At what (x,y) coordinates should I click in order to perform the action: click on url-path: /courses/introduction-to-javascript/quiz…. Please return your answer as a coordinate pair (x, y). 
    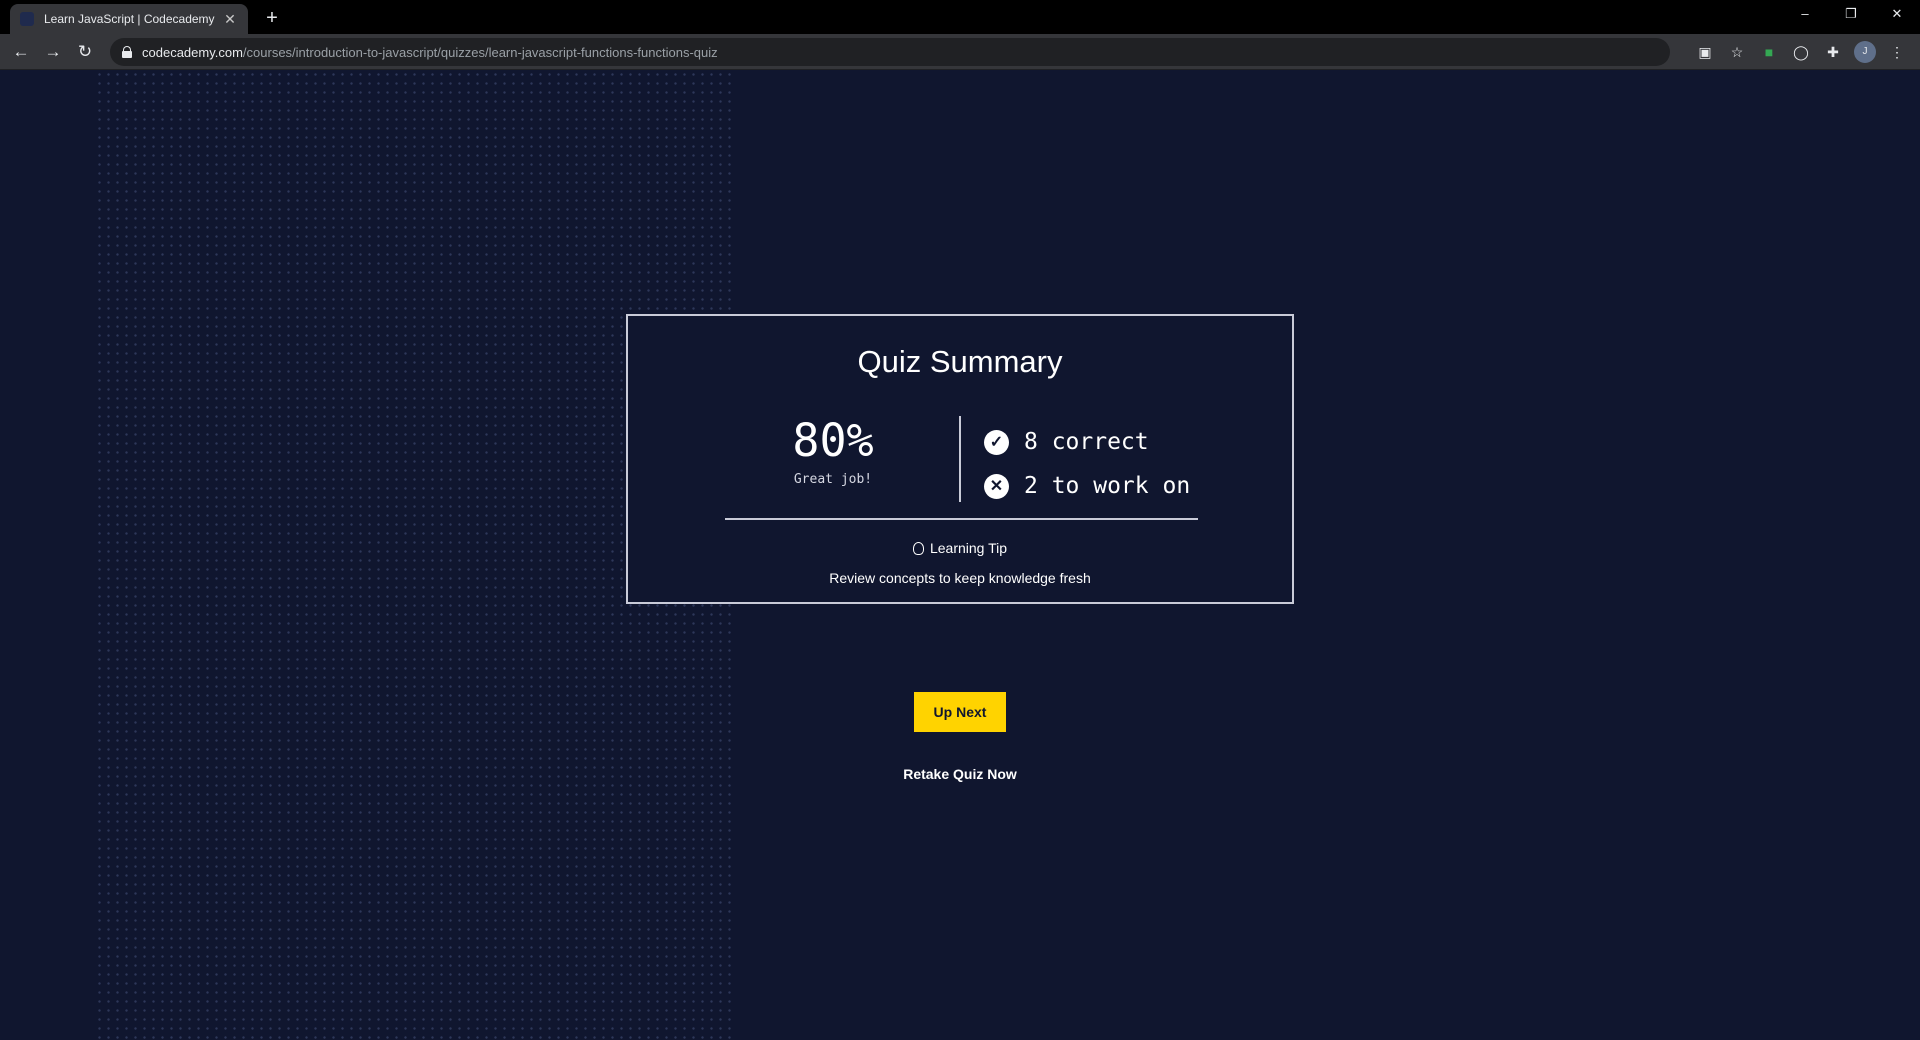
    Looking at the image, I should click on (480, 52).